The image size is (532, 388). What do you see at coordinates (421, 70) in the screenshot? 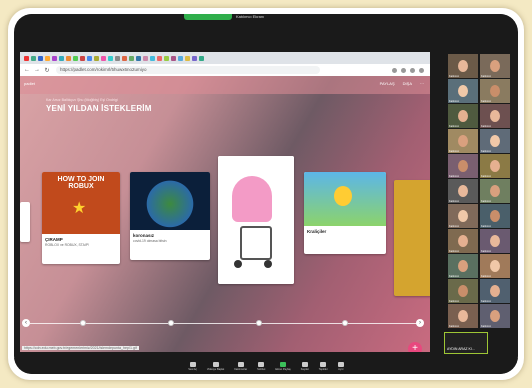
I see `menu-icon` at bounding box center [421, 70].